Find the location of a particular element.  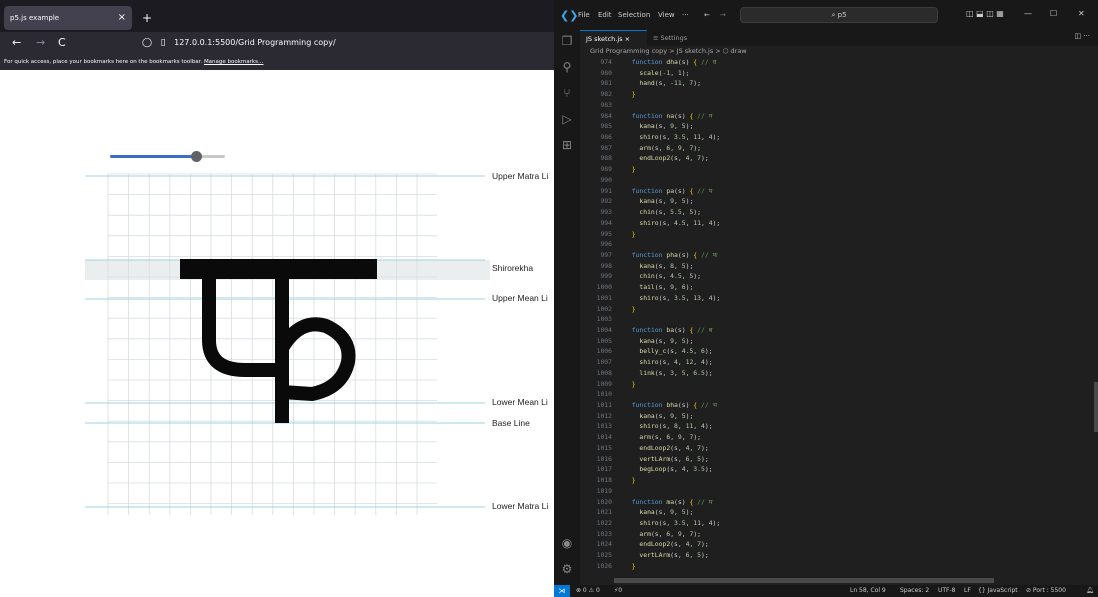

code-line: 988 endLoop2(s, 4, 7); is located at coordinates (835, 158).